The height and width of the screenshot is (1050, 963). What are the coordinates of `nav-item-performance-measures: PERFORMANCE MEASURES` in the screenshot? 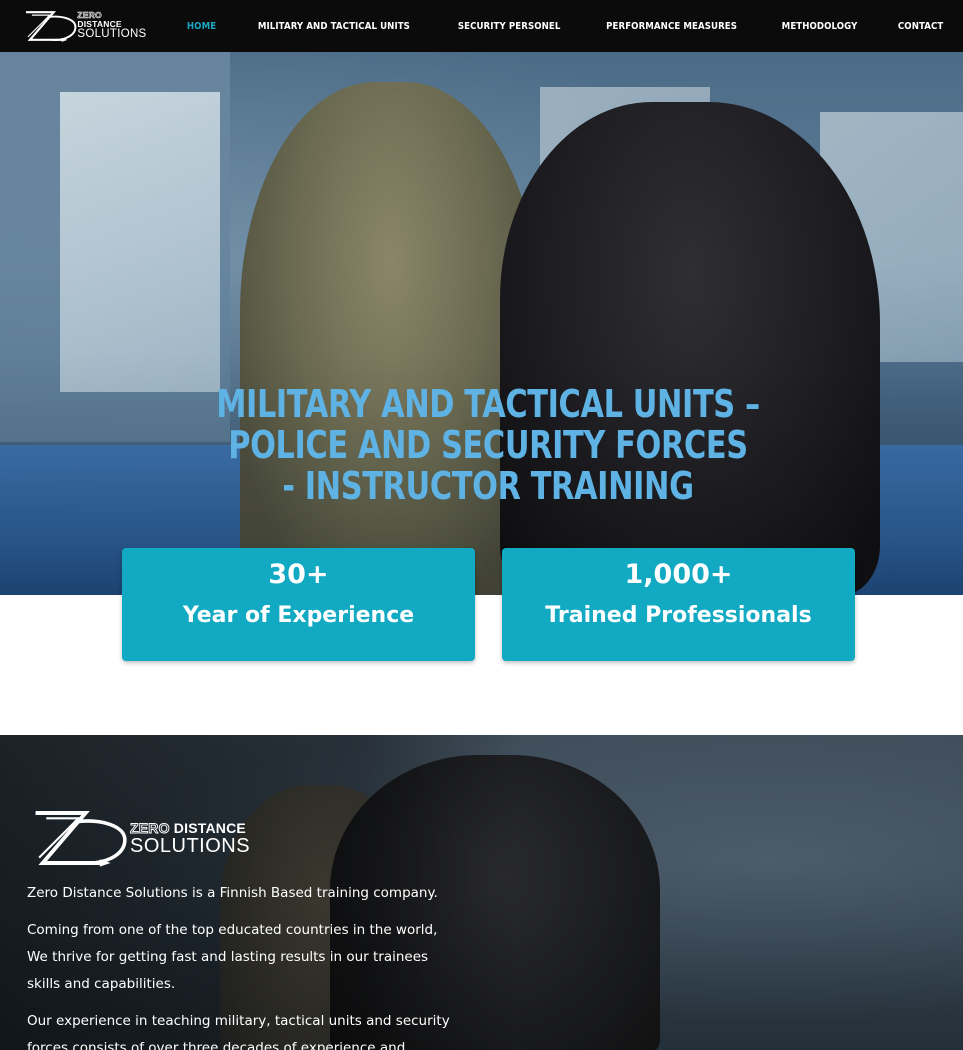 It's located at (672, 26).